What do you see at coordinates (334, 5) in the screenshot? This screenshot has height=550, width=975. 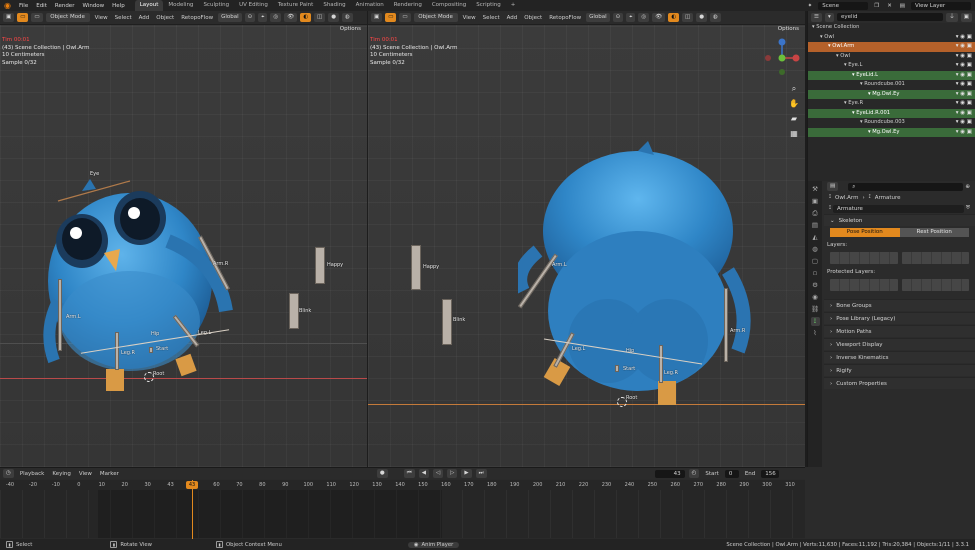 I see `tab-shading: Shading` at bounding box center [334, 5].